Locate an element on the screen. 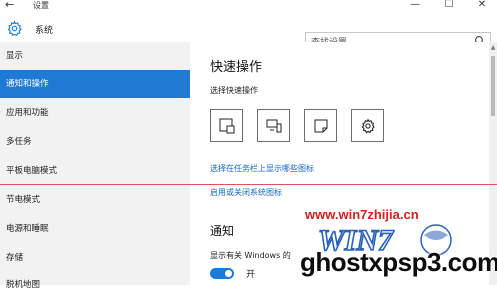  back-button: ← is located at coordinates (9, 5).